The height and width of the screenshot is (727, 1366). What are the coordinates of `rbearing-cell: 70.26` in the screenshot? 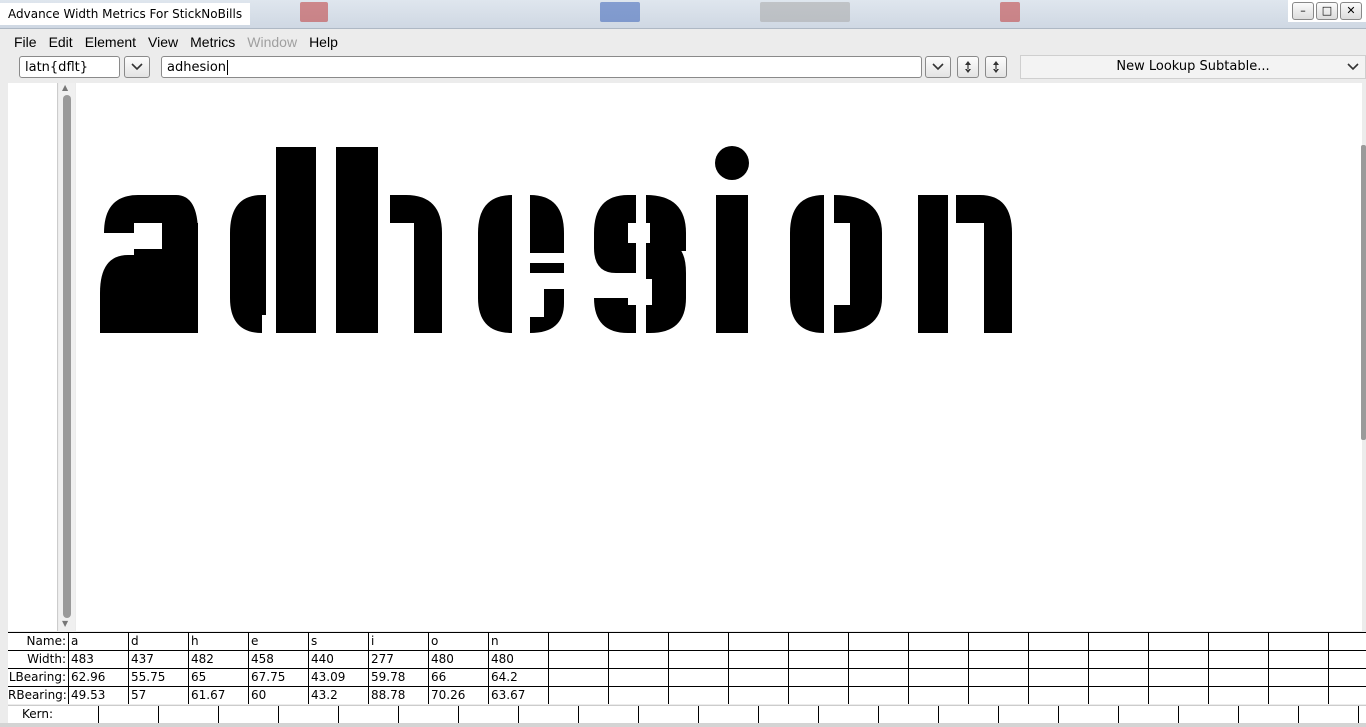 It's located at (458, 695).